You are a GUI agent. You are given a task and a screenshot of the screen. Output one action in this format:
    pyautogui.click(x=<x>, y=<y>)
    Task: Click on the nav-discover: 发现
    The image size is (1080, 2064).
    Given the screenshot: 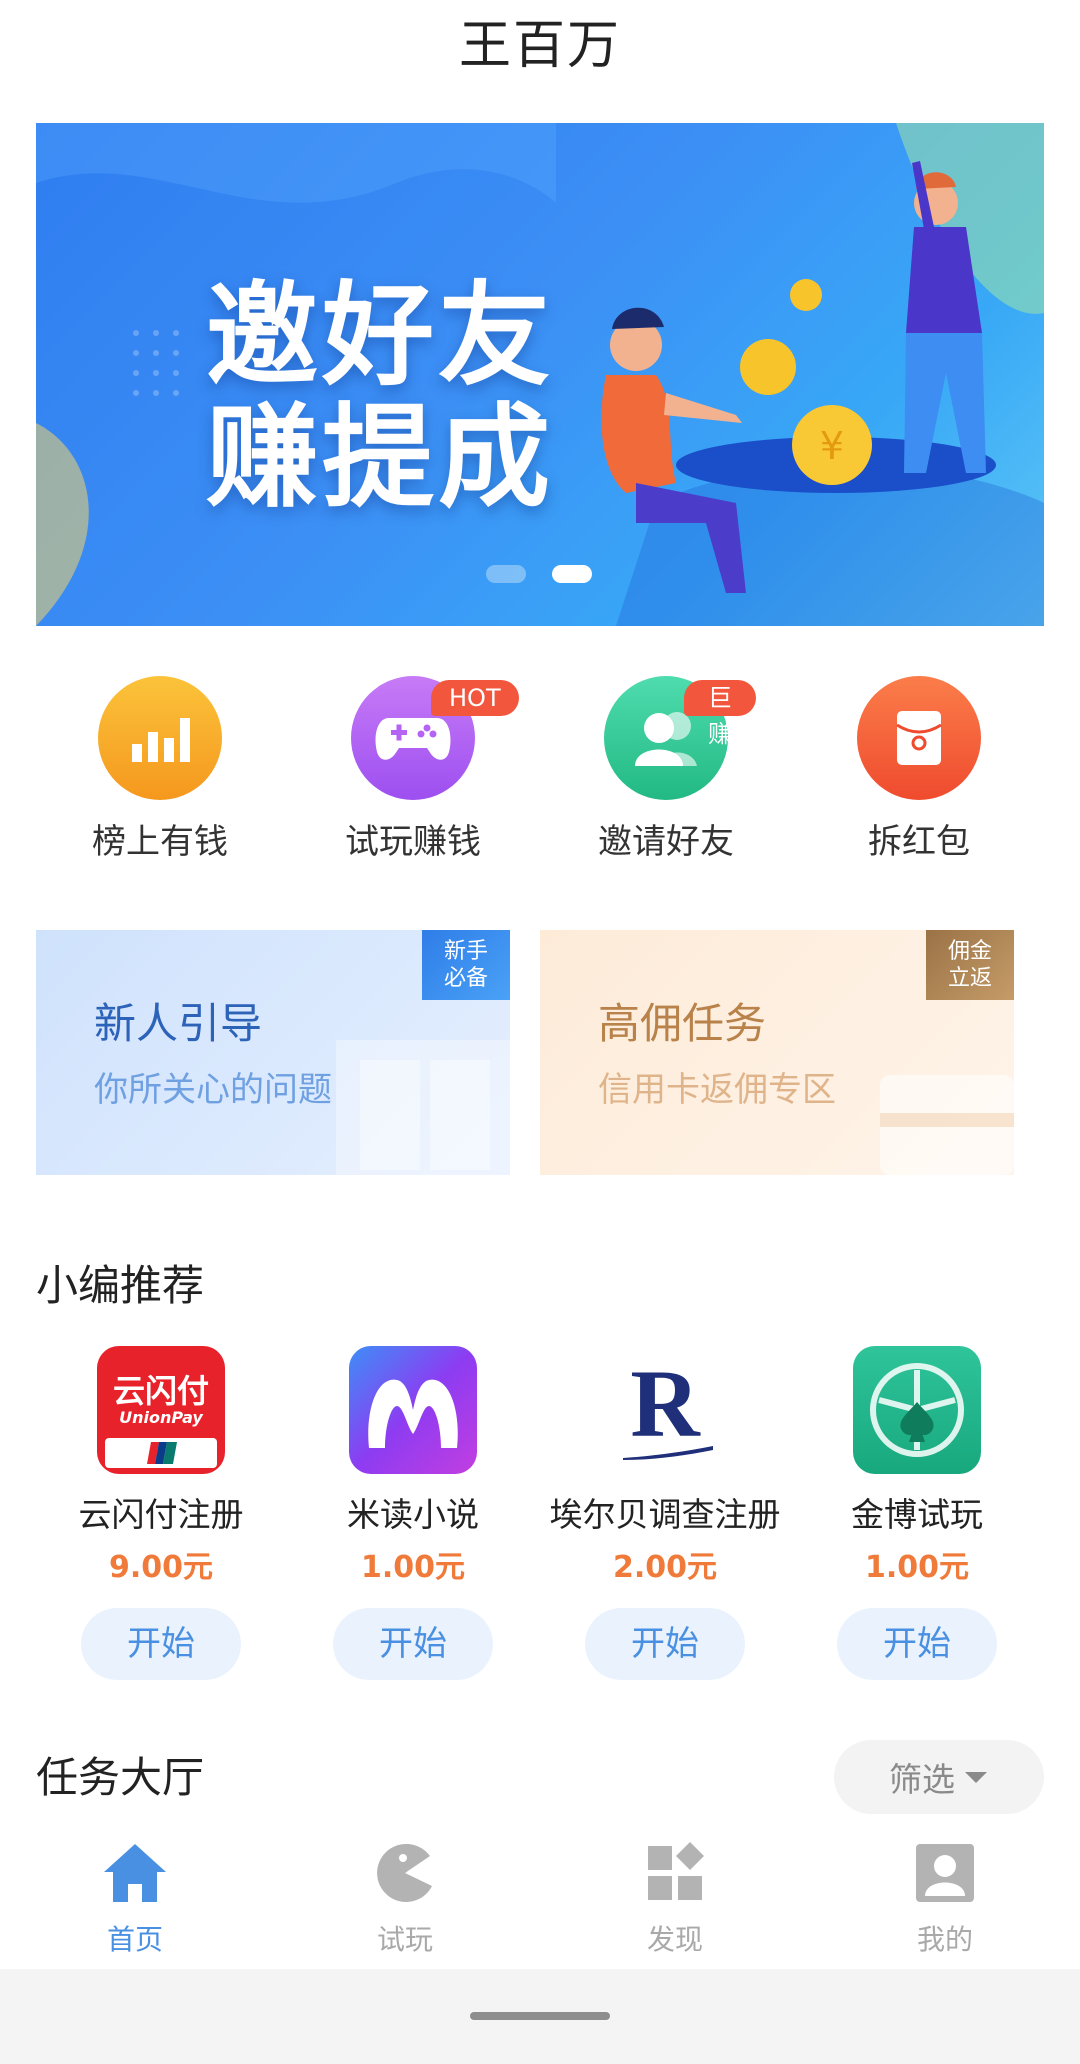 What is the action you would take?
    pyautogui.click(x=675, y=1898)
    